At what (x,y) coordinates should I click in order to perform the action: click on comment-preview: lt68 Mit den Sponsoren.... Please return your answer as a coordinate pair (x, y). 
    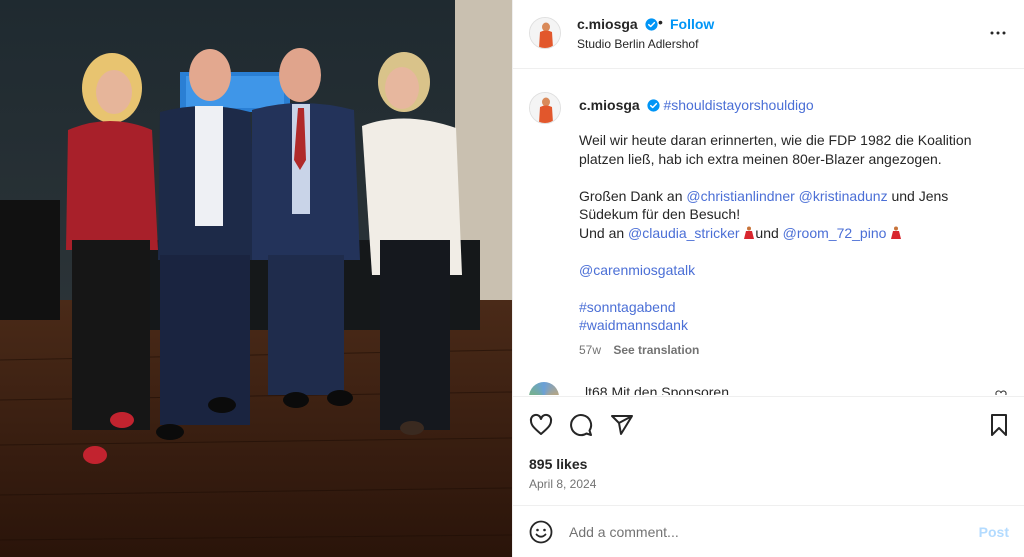
    Looking at the image, I should click on (769, 388).